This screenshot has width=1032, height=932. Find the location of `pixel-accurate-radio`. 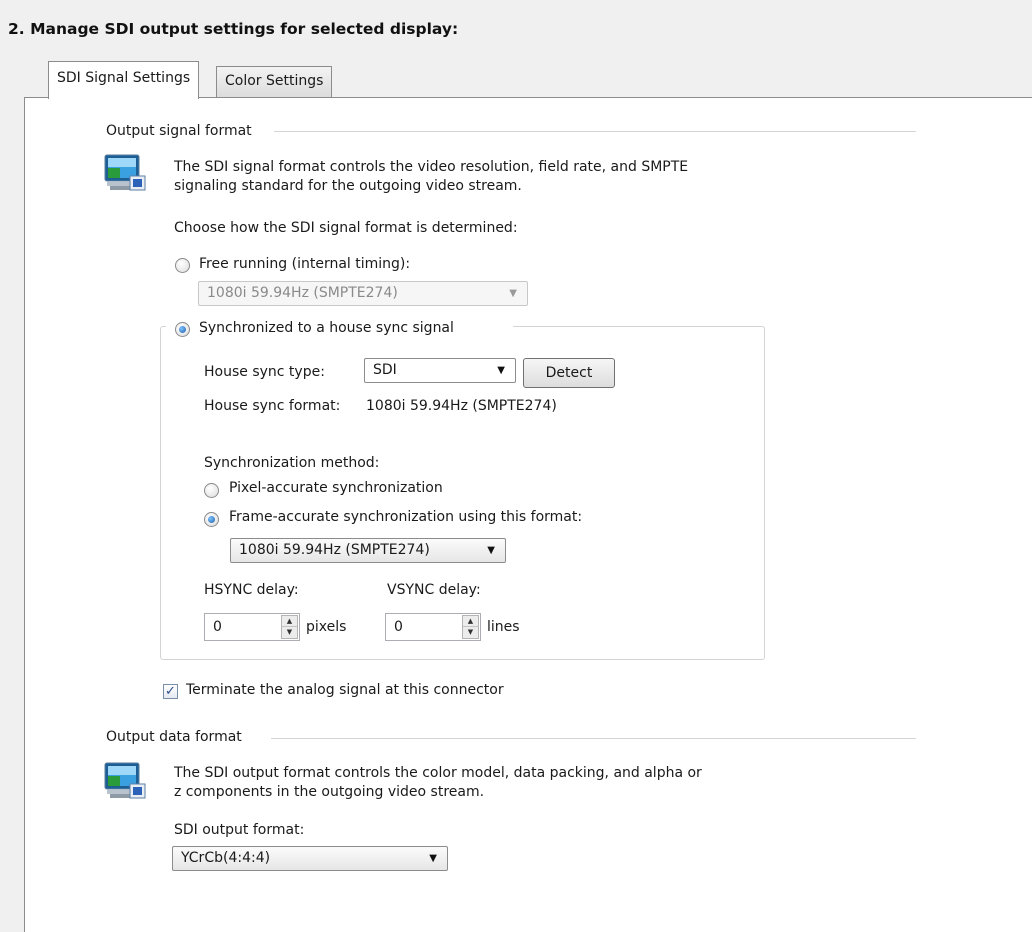

pixel-accurate-radio is located at coordinates (211, 490).